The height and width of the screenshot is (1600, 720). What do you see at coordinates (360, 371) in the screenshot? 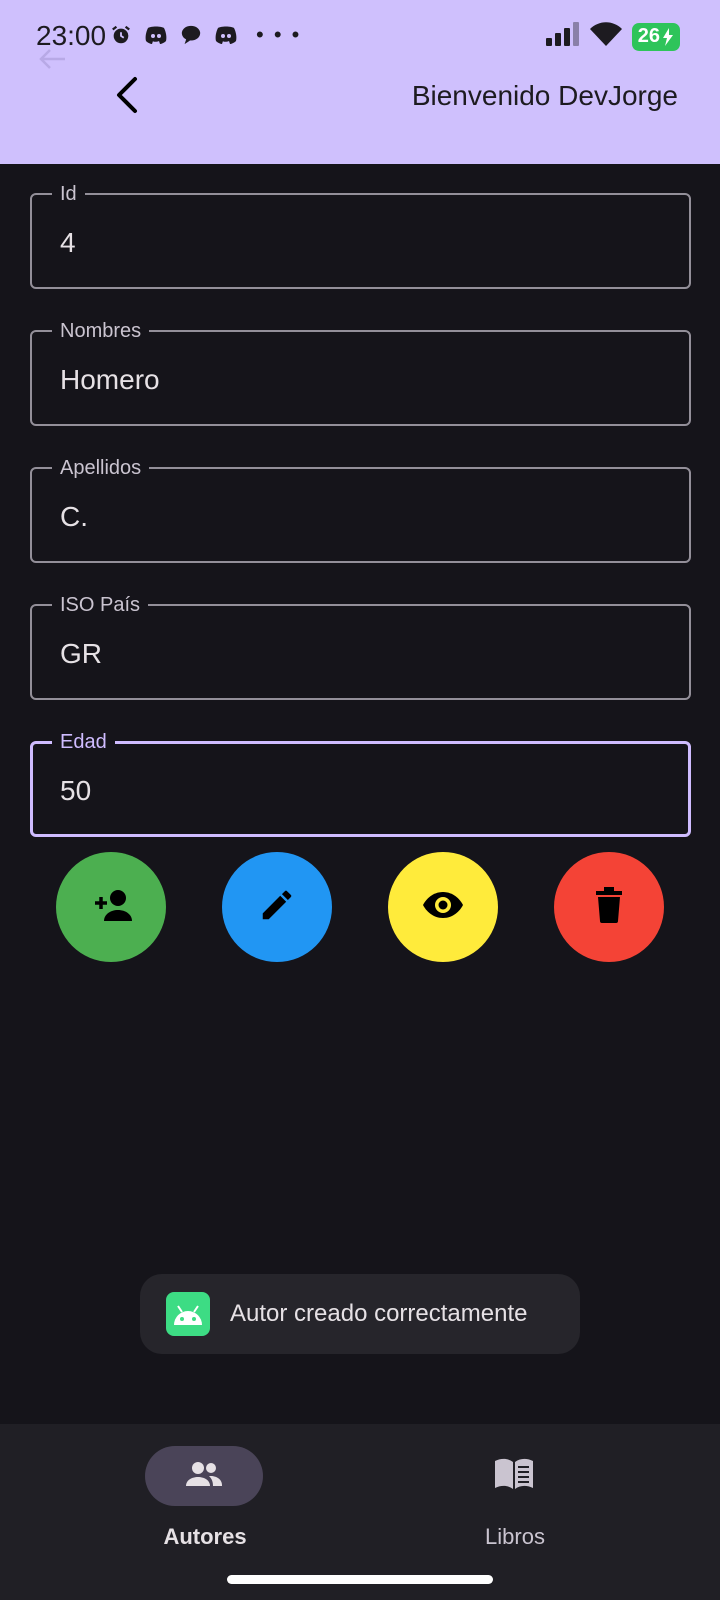
I see `nombres-field: Nombres Homero` at bounding box center [360, 371].